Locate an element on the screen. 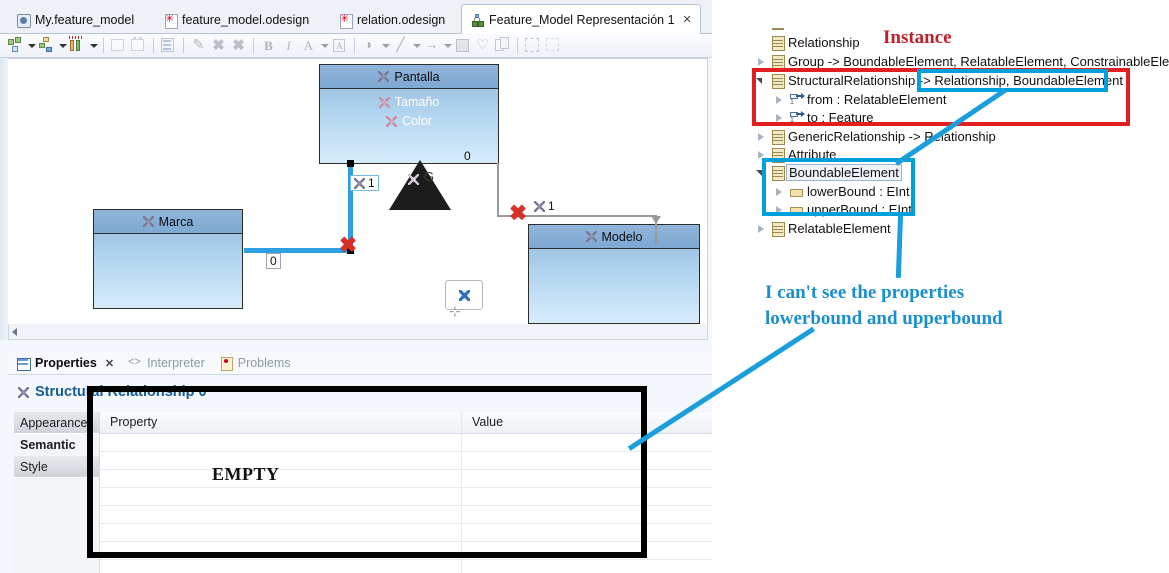 Image resolution: width=1169 pixels, height=573 pixels. pin-elements-button is located at coordinates (77, 45).